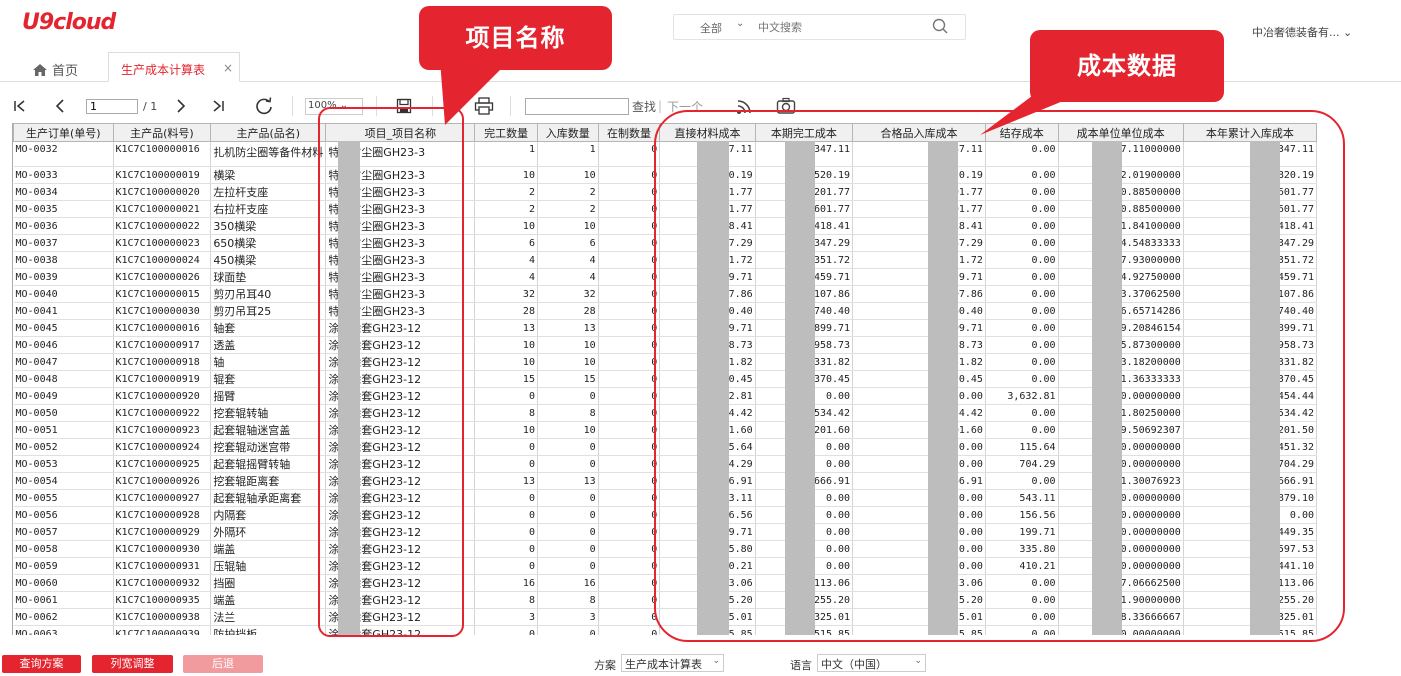 The height and width of the screenshot is (676, 1401). Describe the element at coordinates (218, 106) in the screenshot. I see `last-page-icon` at that location.